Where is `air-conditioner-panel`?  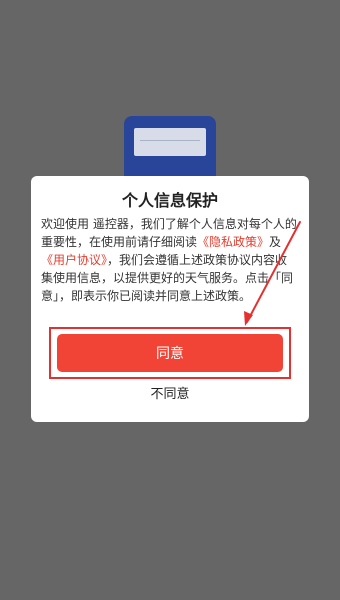 air-conditioner-panel is located at coordinates (170, 142).